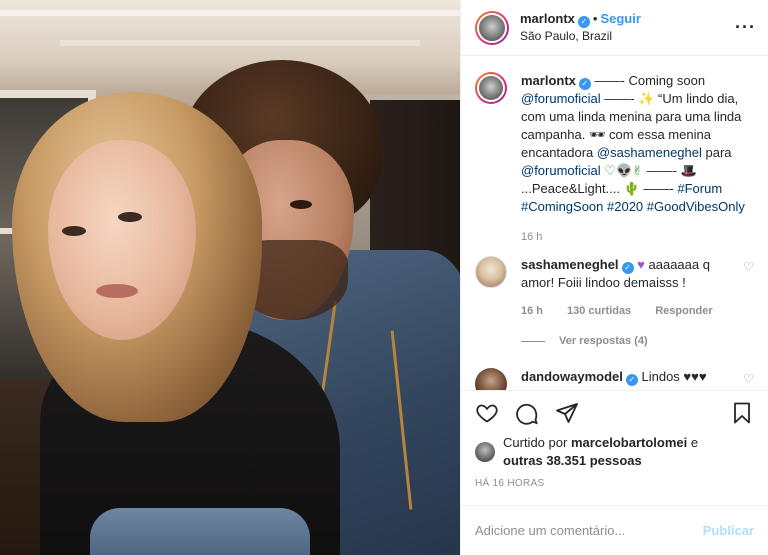  What do you see at coordinates (627, 36) in the screenshot?
I see `post-location: São Paulo, Brazil` at bounding box center [627, 36].